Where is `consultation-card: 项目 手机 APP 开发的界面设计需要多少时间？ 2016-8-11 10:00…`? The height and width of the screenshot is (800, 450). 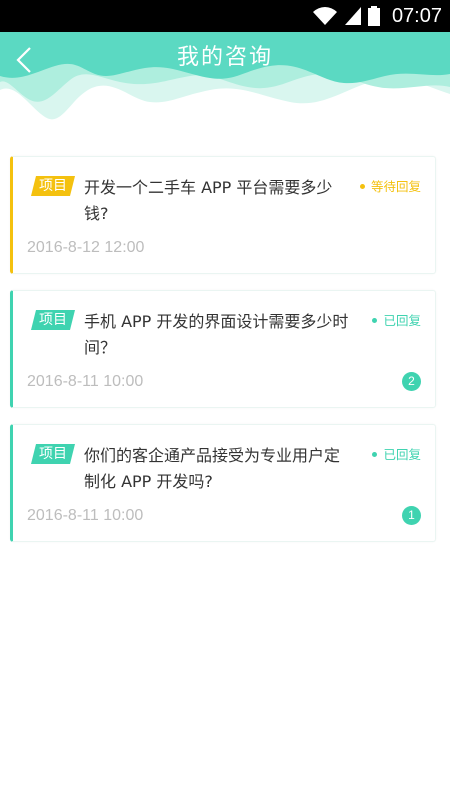
consultation-card: 项目 手机 APP 开发的界面设计需要多少时间？ 2016-8-11 10:00… is located at coordinates (223, 349).